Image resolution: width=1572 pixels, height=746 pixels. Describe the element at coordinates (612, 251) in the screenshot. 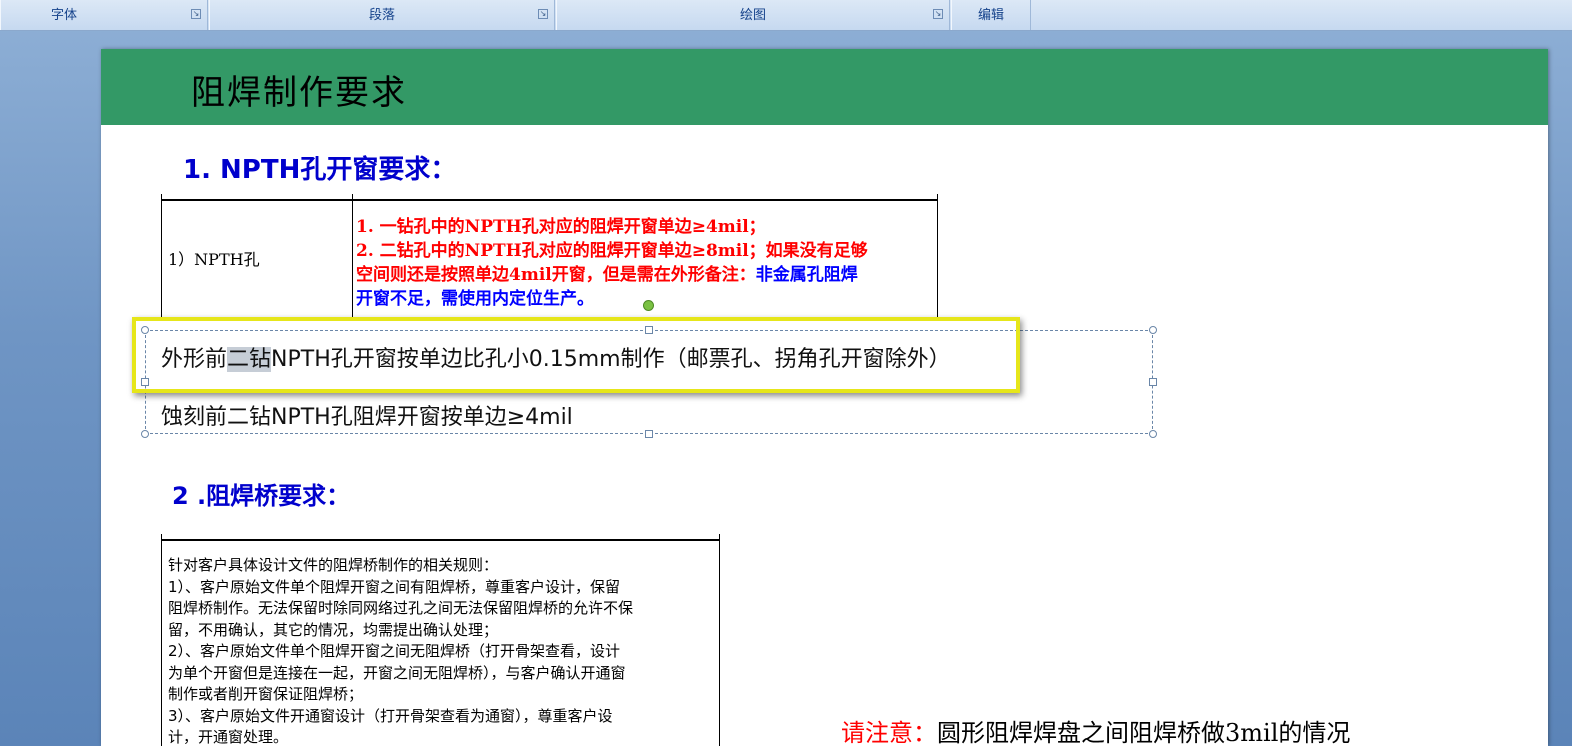

I see `requirement-line: 2. 二钻孔中的NPTH孔对应的阻焊开窗单边≥8mil；如果没有足够` at that location.